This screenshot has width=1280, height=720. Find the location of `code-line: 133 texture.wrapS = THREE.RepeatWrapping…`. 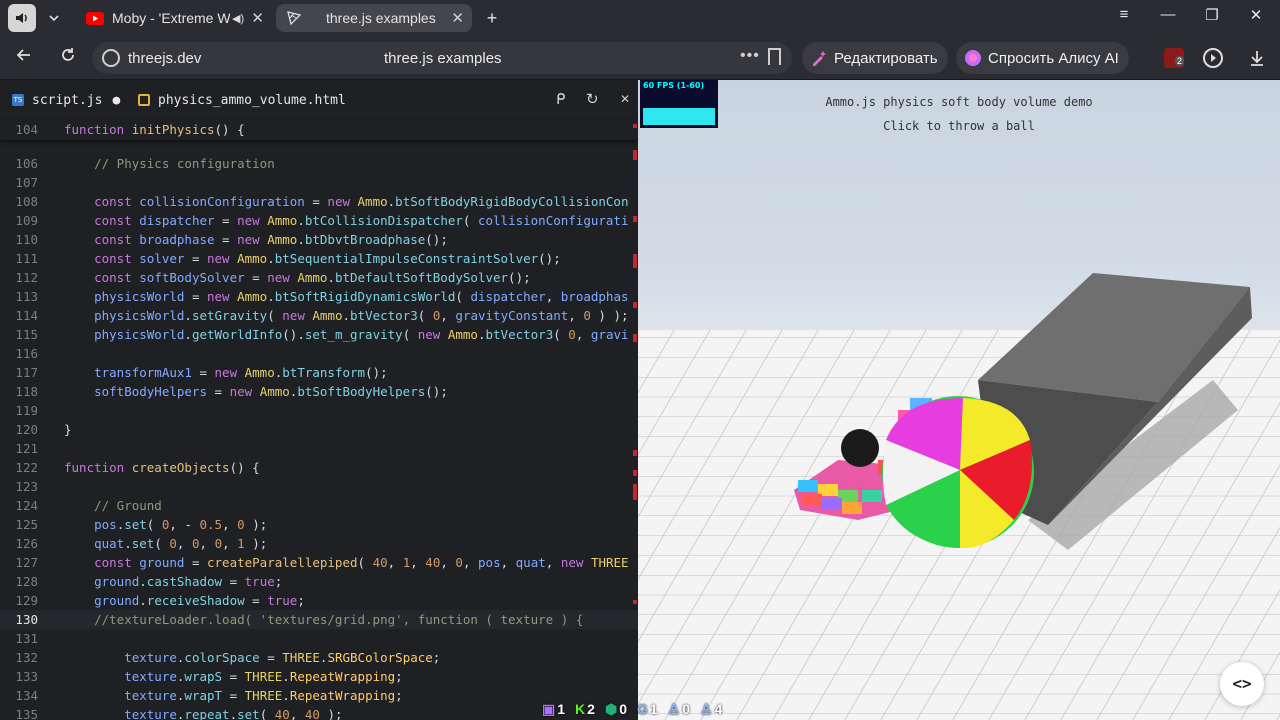

code-line: 133 texture.wrapS = THREE.RepeatWrapping… is located at coordinates (319, 676).